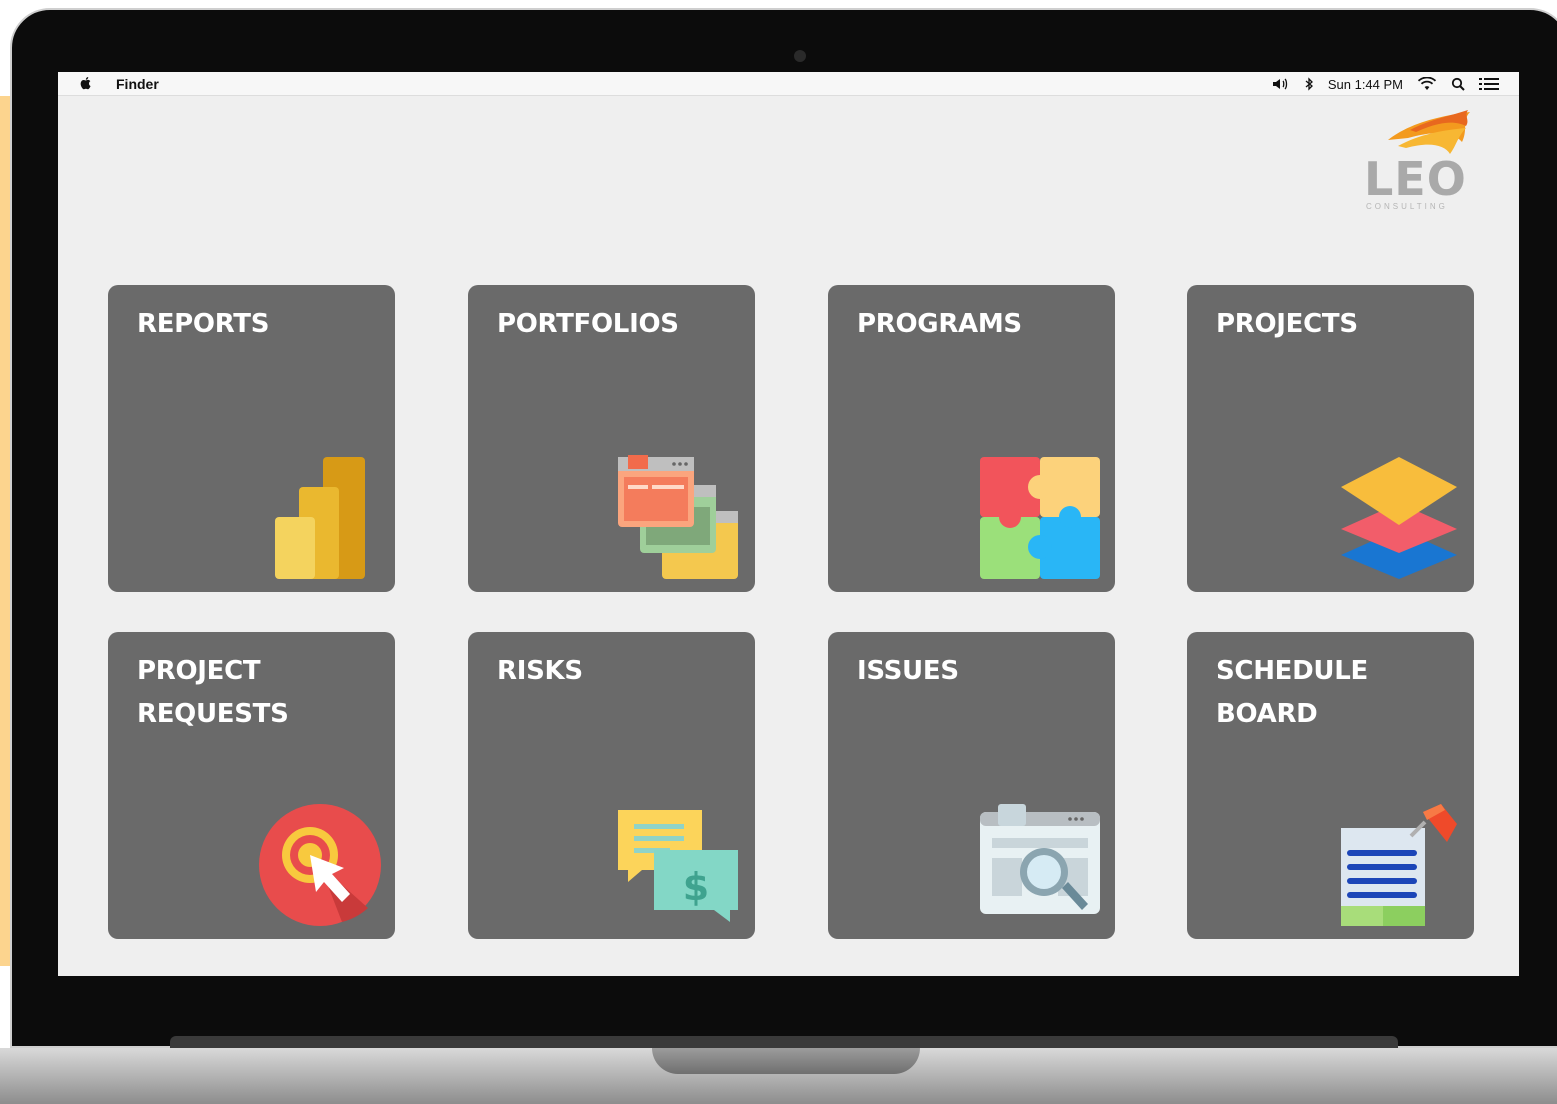 This screenshot has height=1104, width=1557. I want to click on browser-search-icon, so click(1040, 859).